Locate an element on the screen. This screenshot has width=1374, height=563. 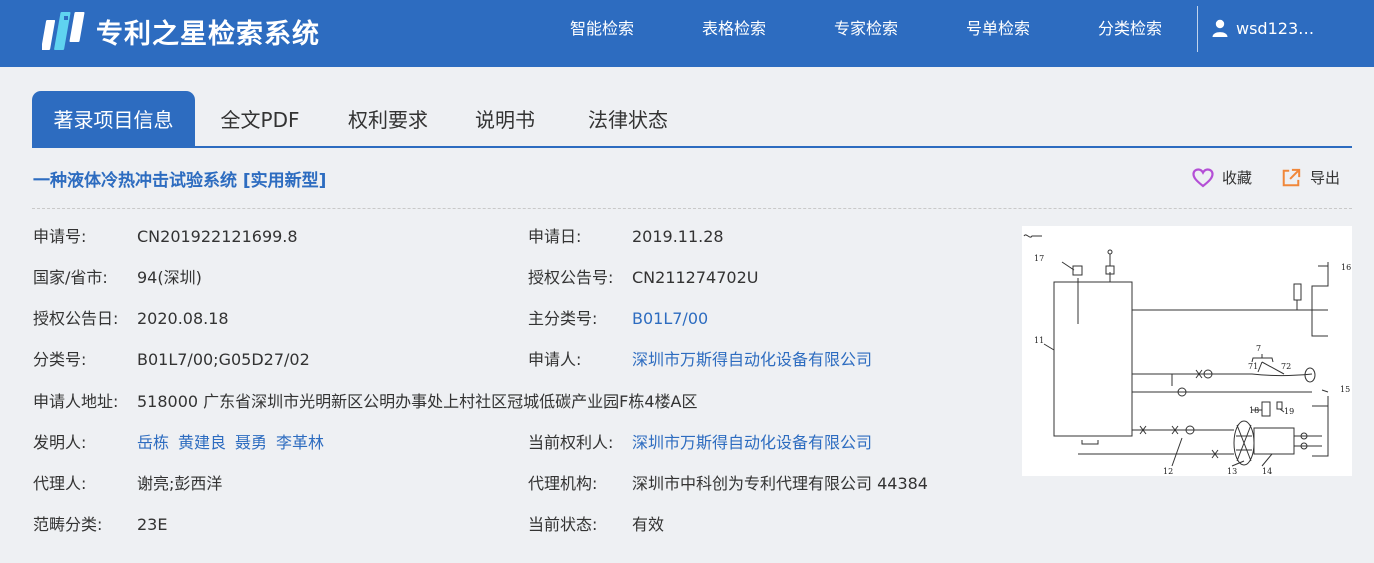
field-value-inventors: 岳栋 黄建良 聂勇 李革林 is located at coordinates (235, 443).